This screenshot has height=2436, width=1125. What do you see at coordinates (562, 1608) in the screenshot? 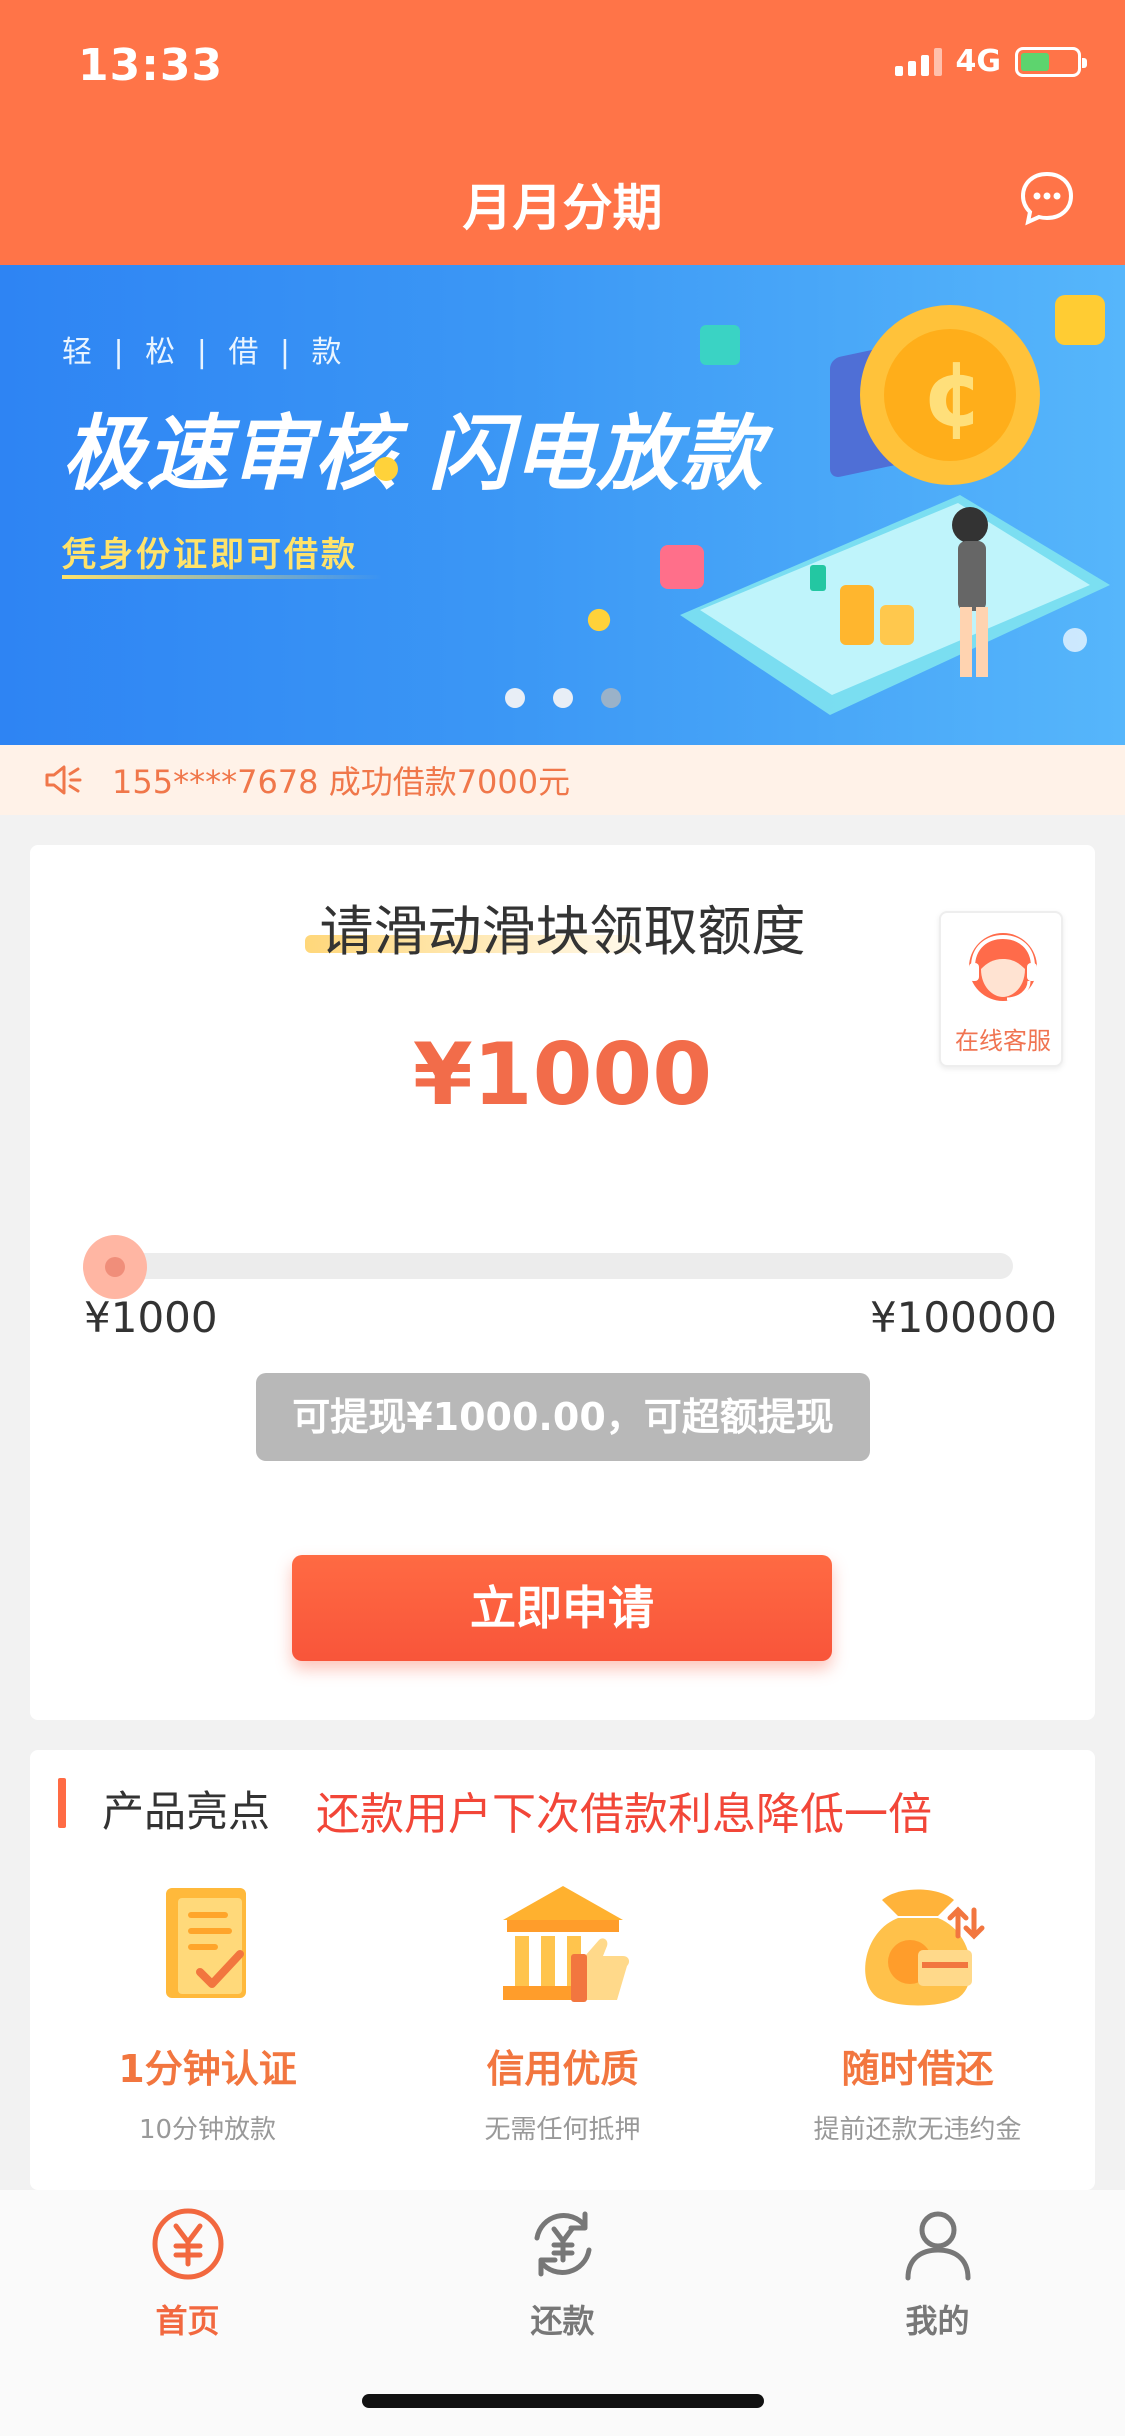
I see `apply-now-button: 立即申请` at bounding box center [562, 1608].